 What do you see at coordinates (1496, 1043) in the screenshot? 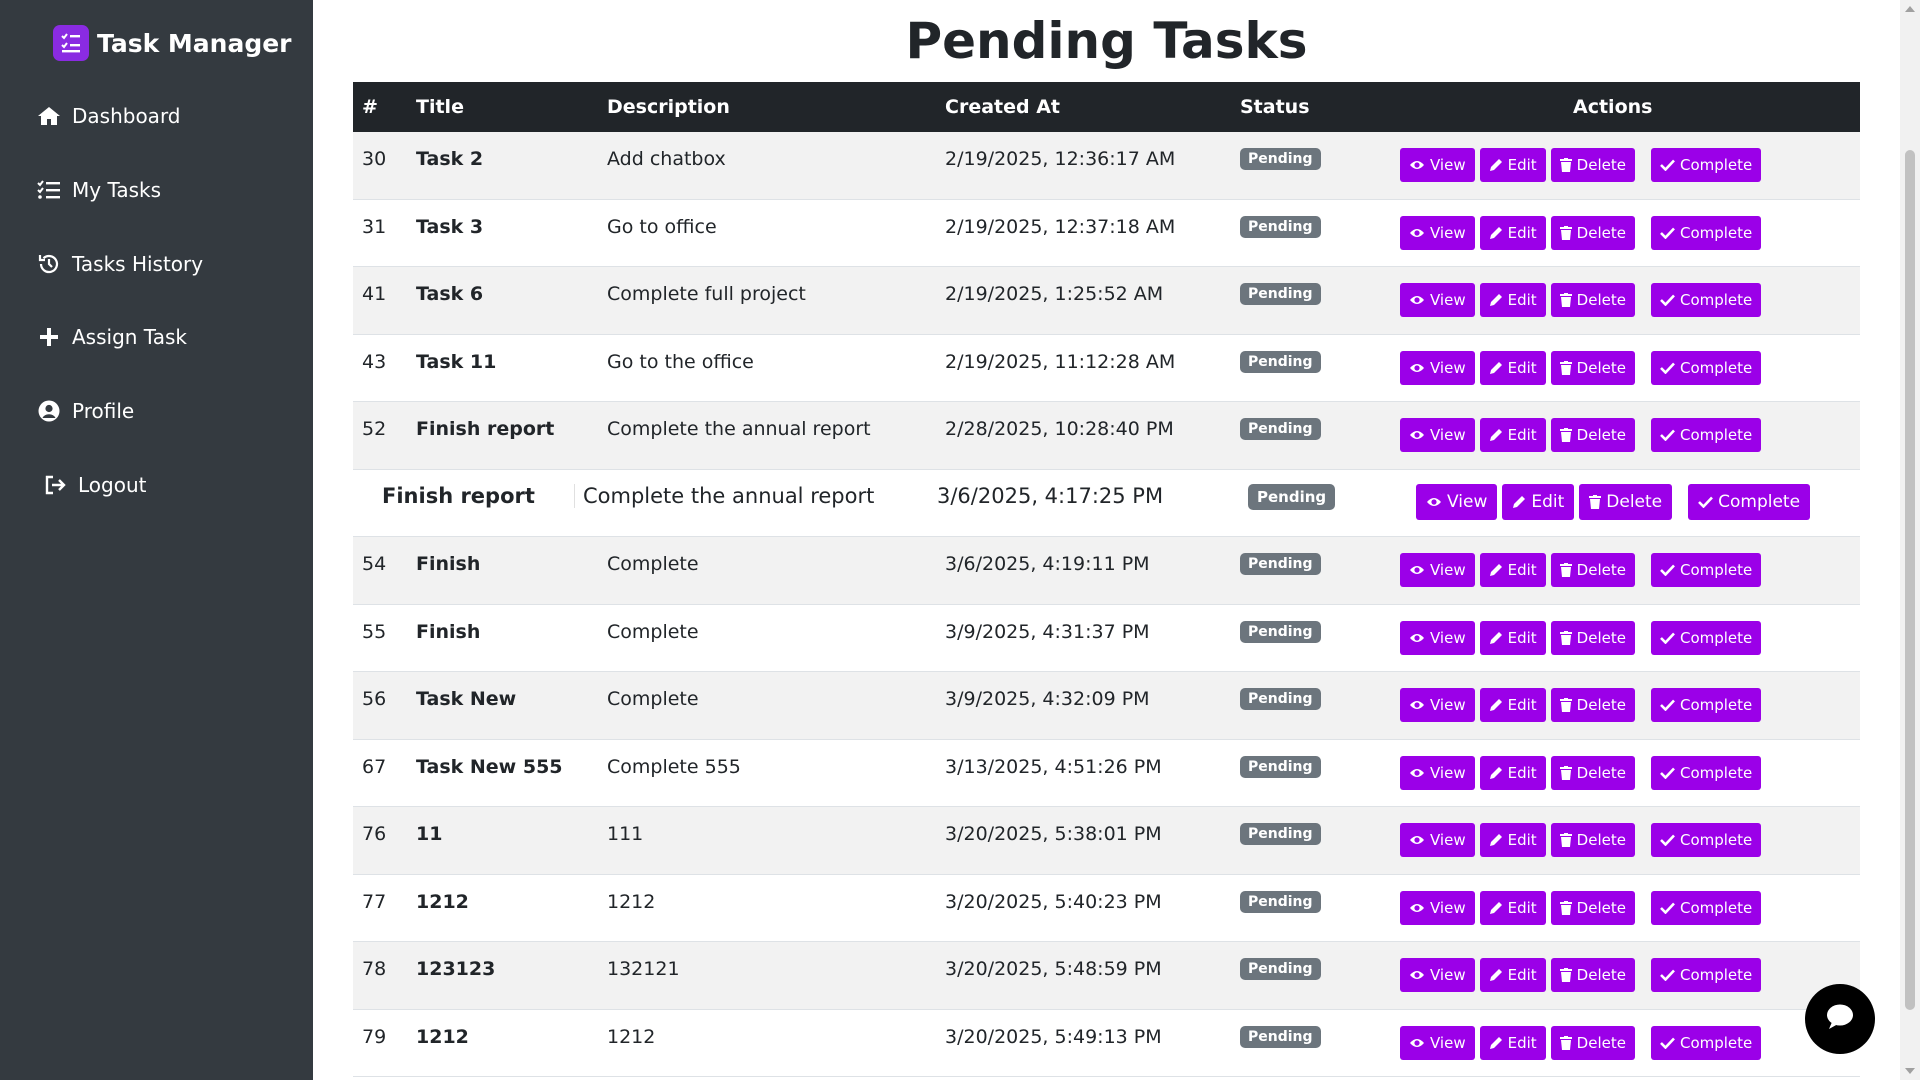
I see `pencil-icon` at bounding box center [1496, 1043].